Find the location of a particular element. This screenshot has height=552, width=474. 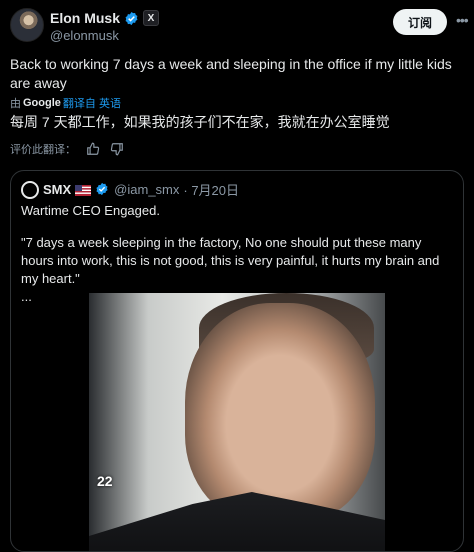

quoted-line-1: Wartime CEO Engaged. is located at coordinates (90, 210).